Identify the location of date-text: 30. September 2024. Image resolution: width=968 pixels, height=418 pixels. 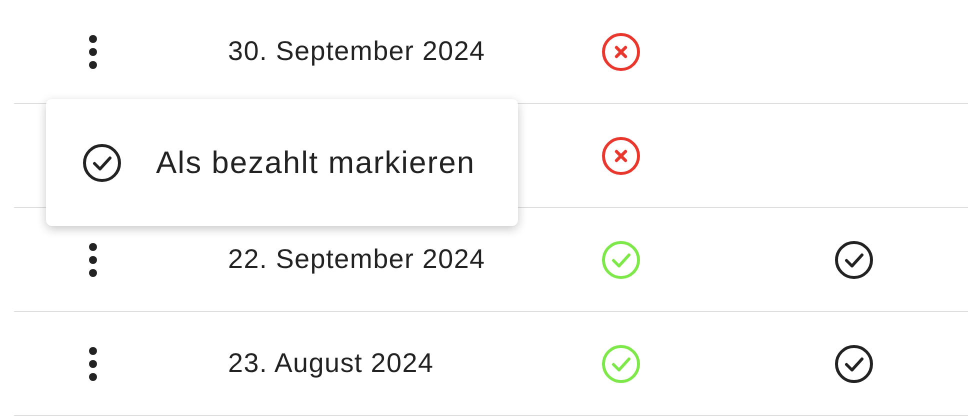
(356, 51).